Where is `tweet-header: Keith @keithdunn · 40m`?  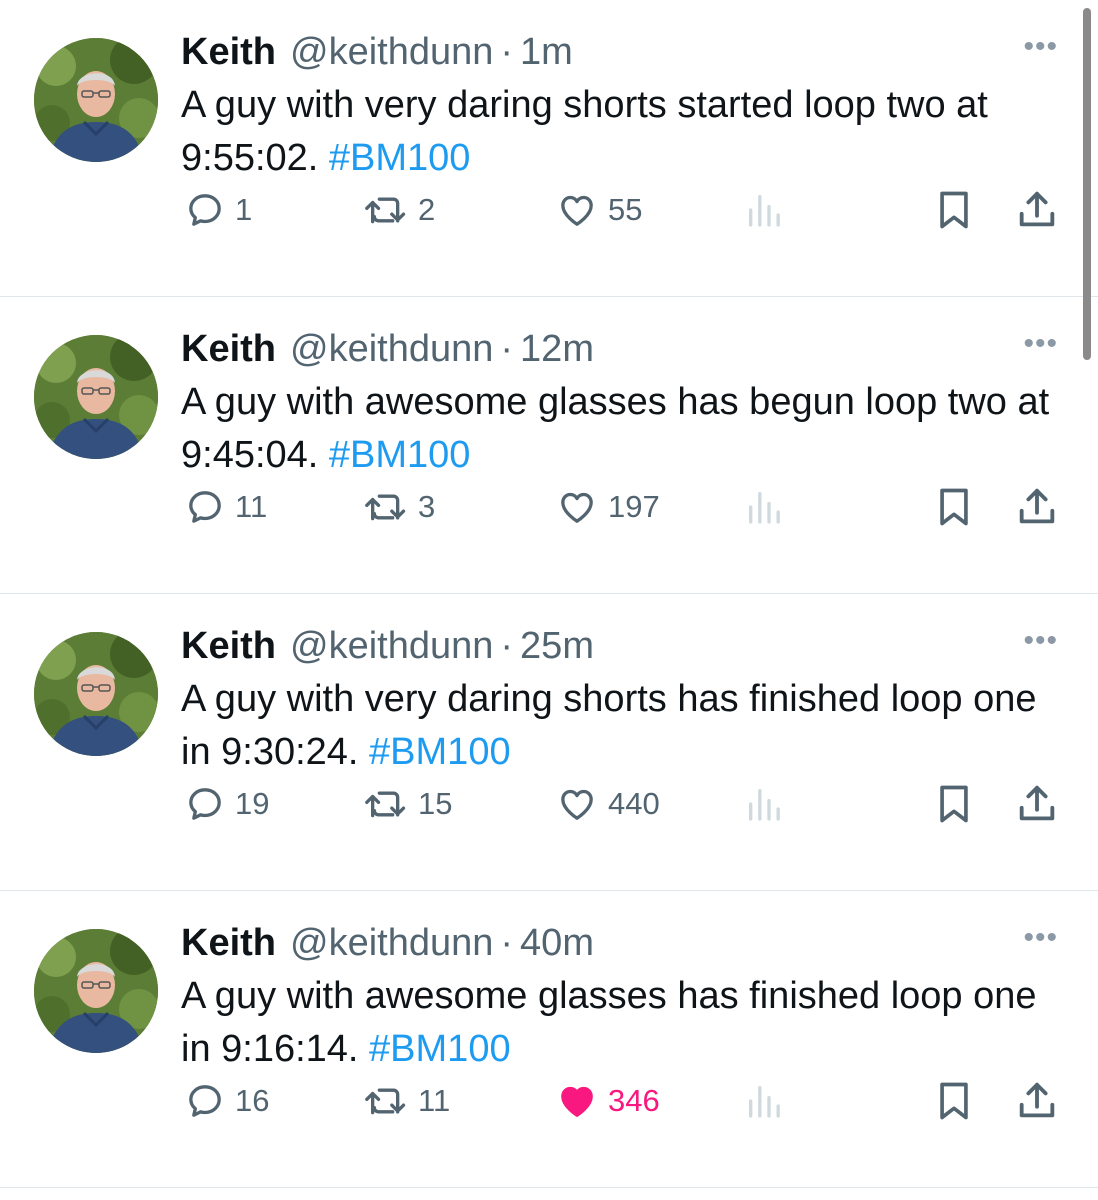 tweet-header: Keith @keithdunn · 40m is located at coordinates (619, 943).